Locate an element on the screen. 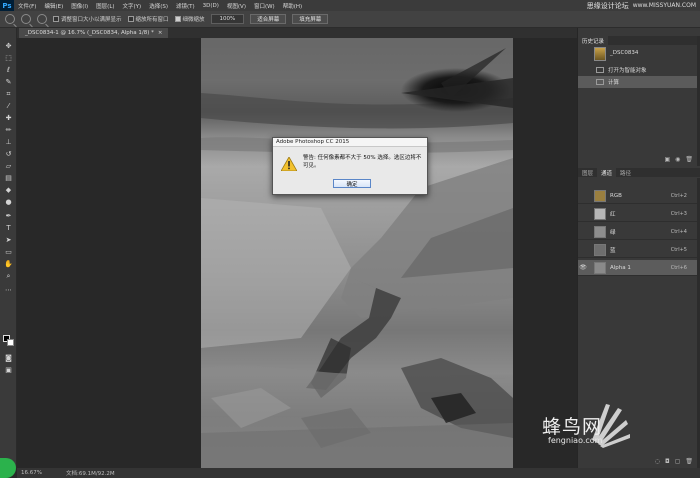 Image resolution: width=700 pixels, height=478 pixels. healing-tool-icon: ✚ is located at coordinates (8, 118).